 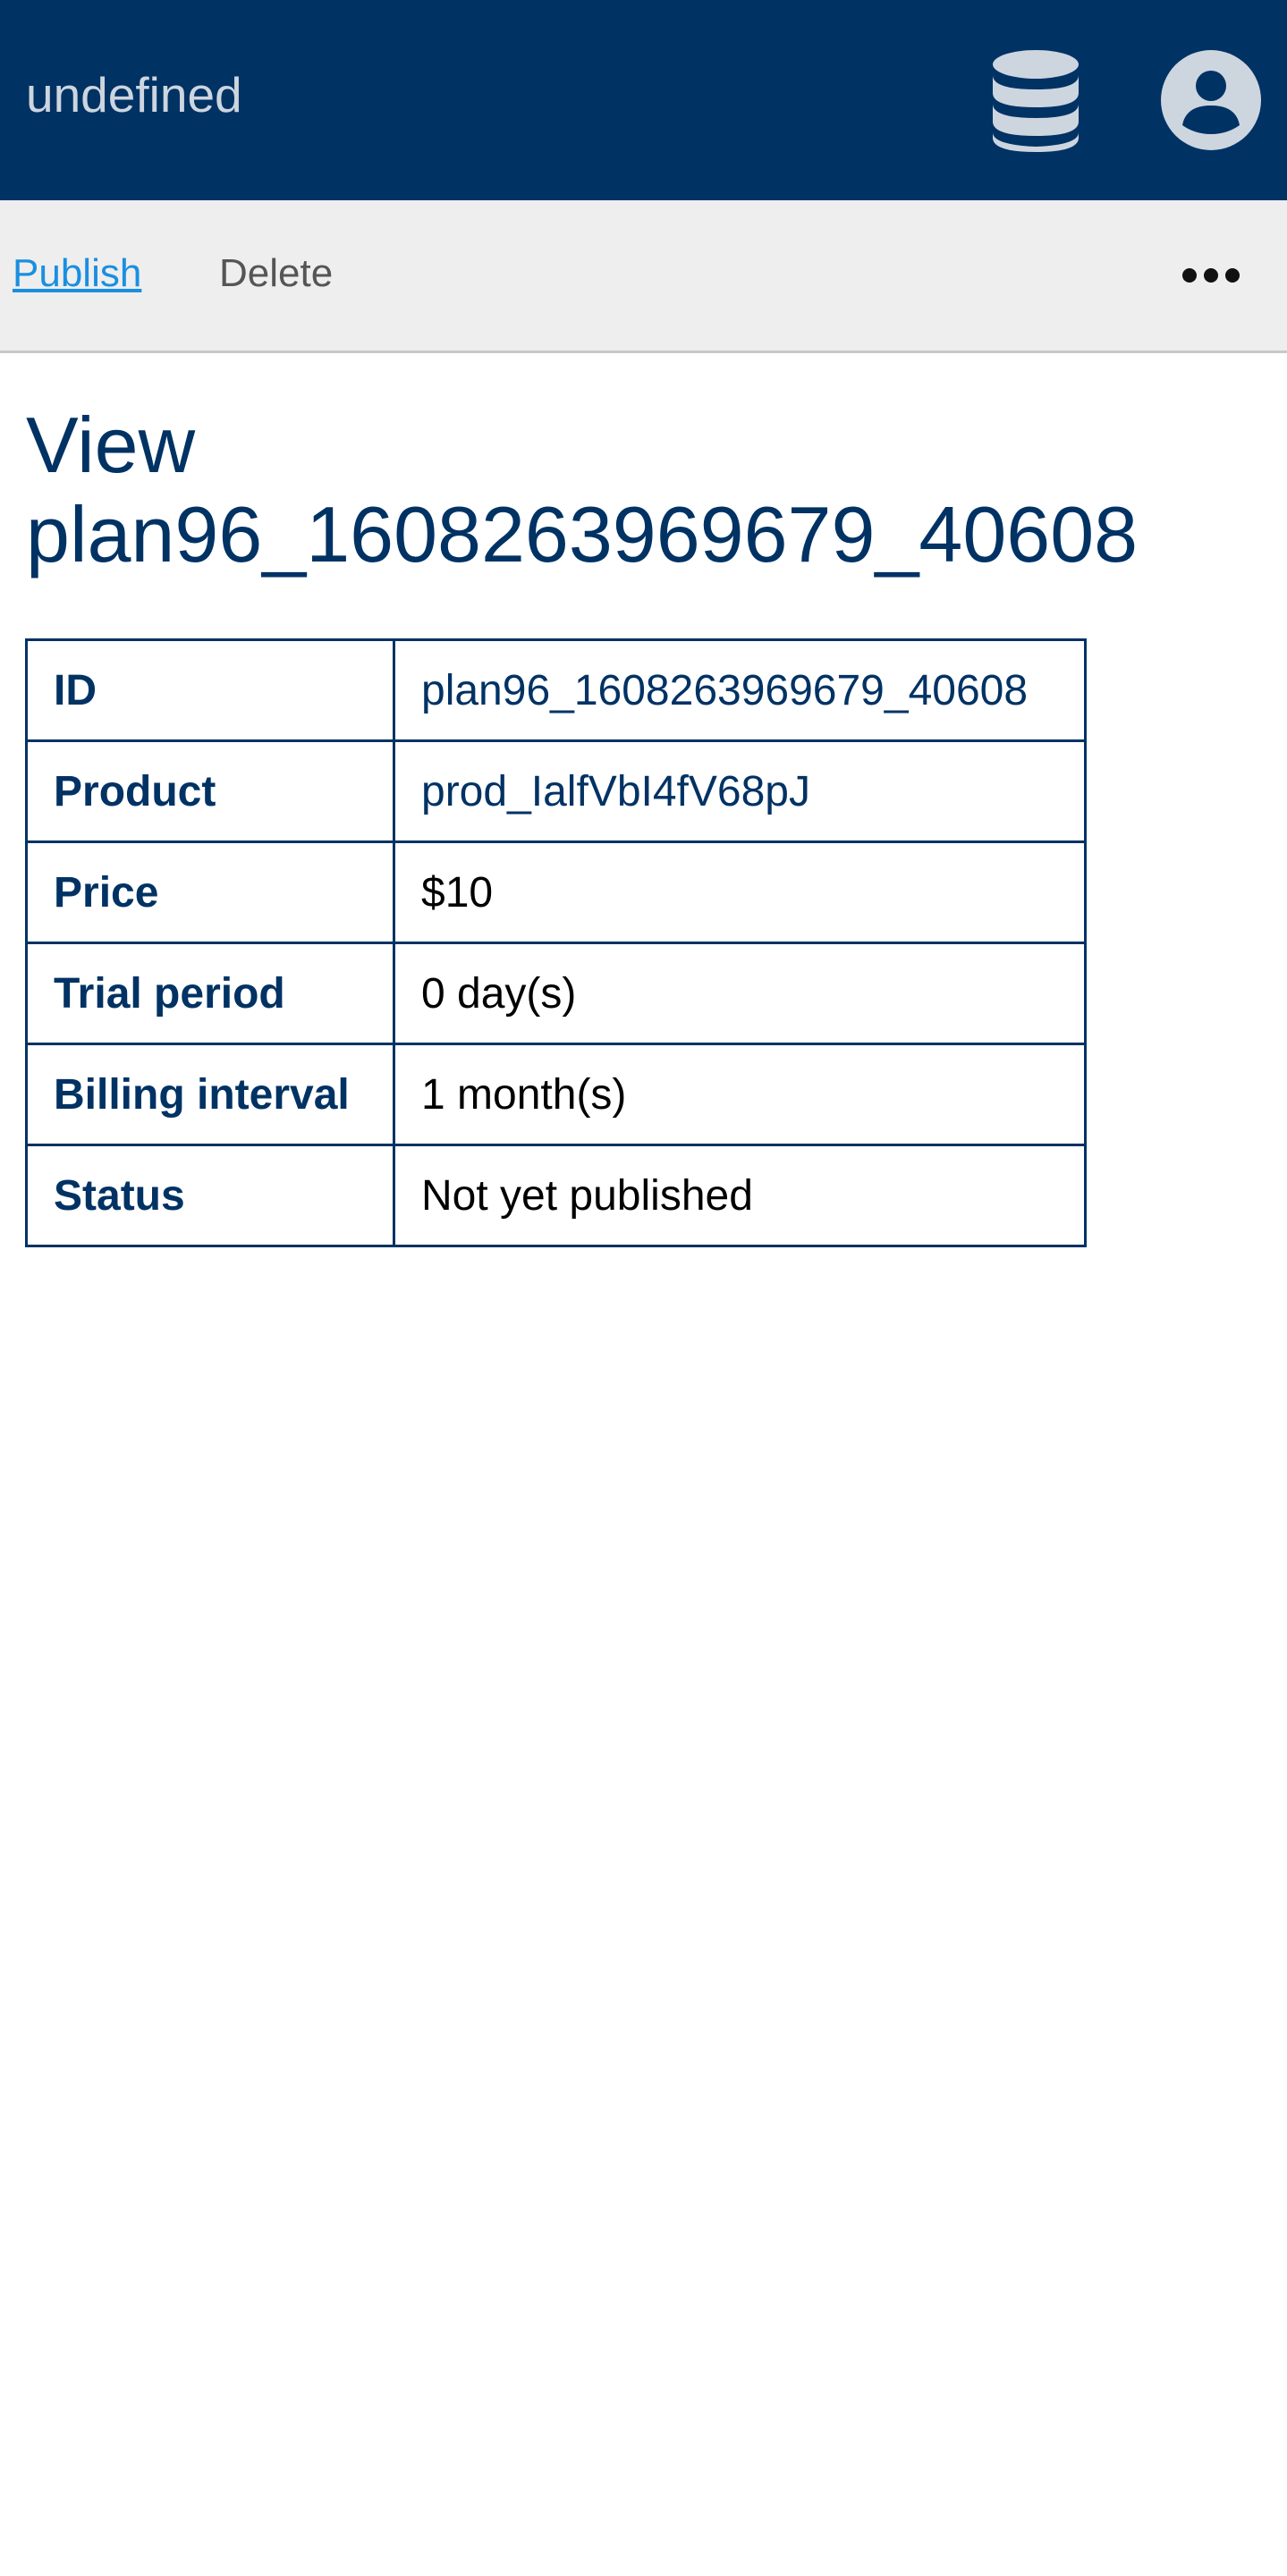 What do you see at coordinates (134, 94) in the screenshot?
I see `app-title: undefined` at bounding box center [134, 94].